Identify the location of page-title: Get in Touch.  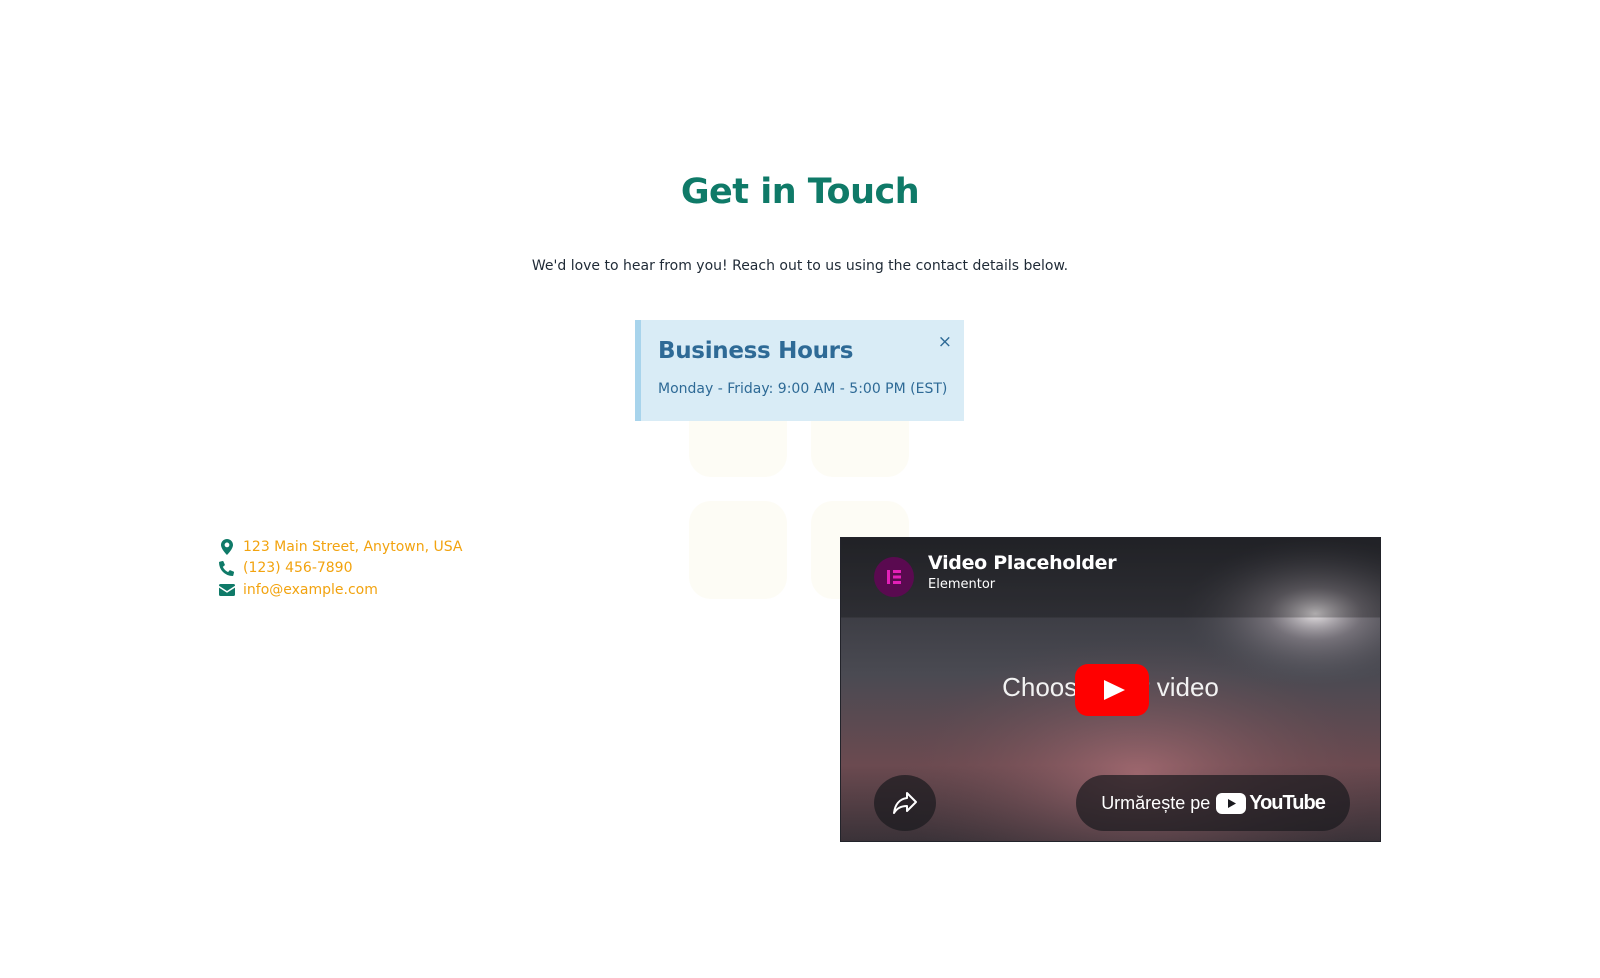
(800, 192).